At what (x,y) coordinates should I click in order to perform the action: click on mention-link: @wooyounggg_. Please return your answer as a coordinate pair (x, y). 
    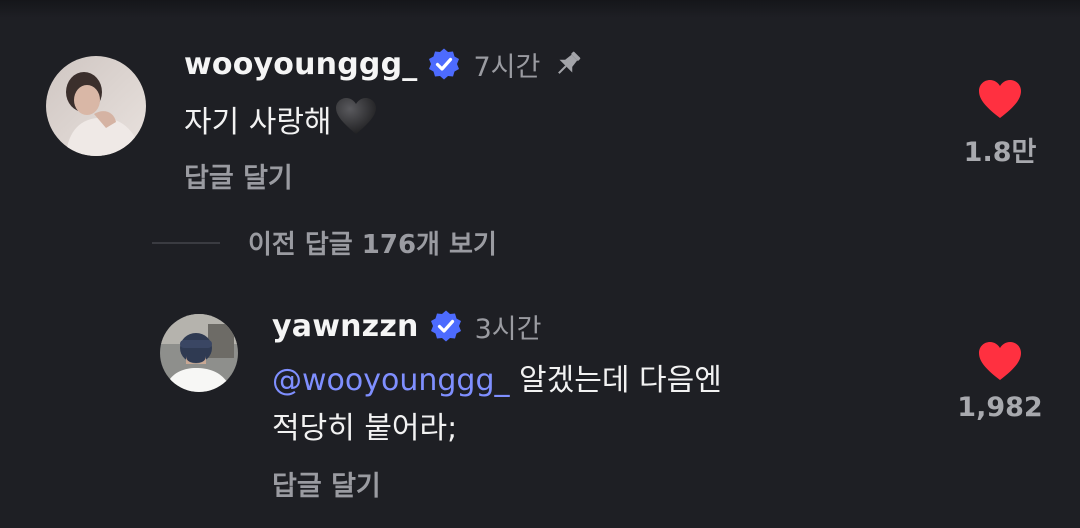
    Looking at the image, I should click on (391, 380).